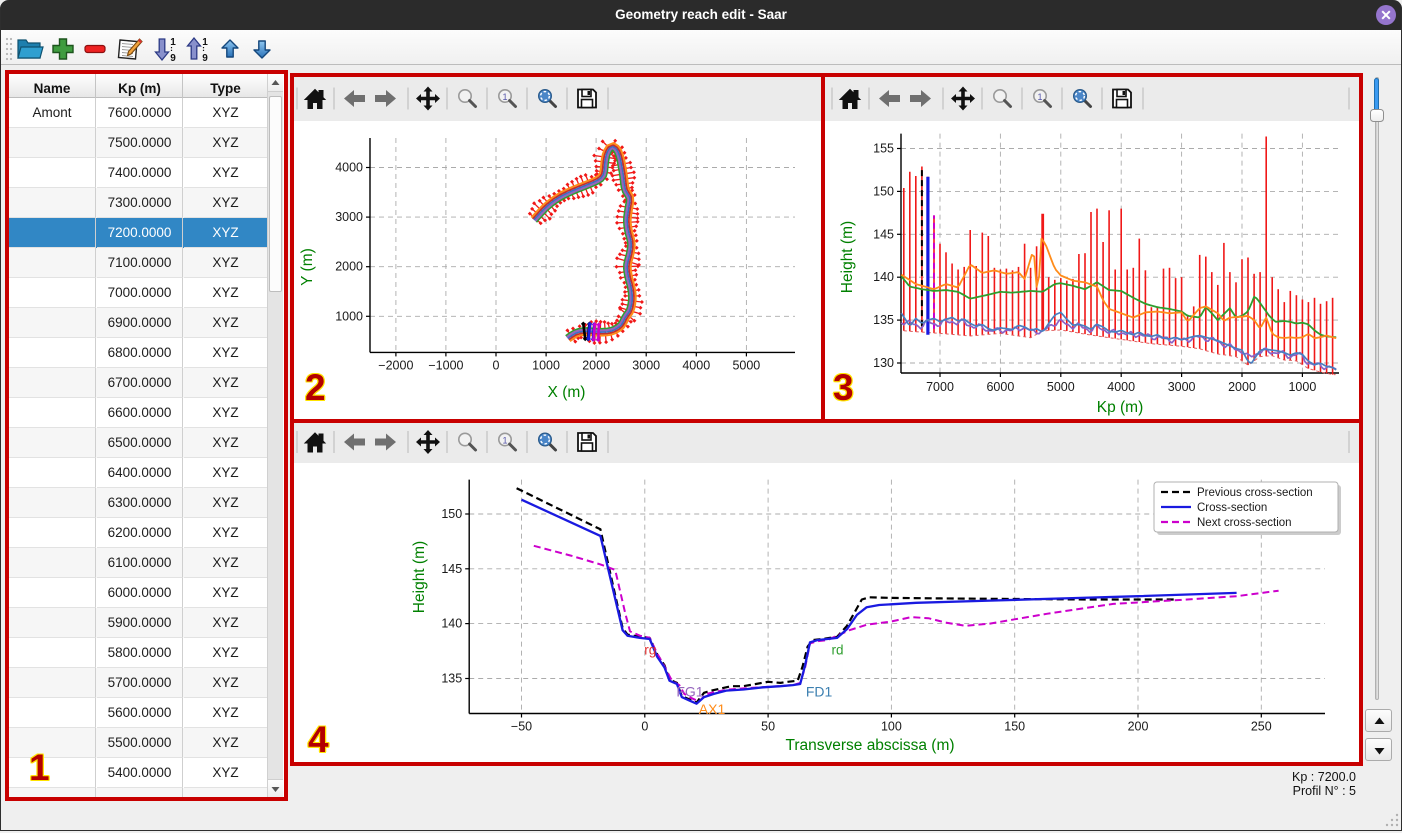 The width and height of the screenshot is (1402, 833). I want to click on svg-text: rg, so click(650, 649).